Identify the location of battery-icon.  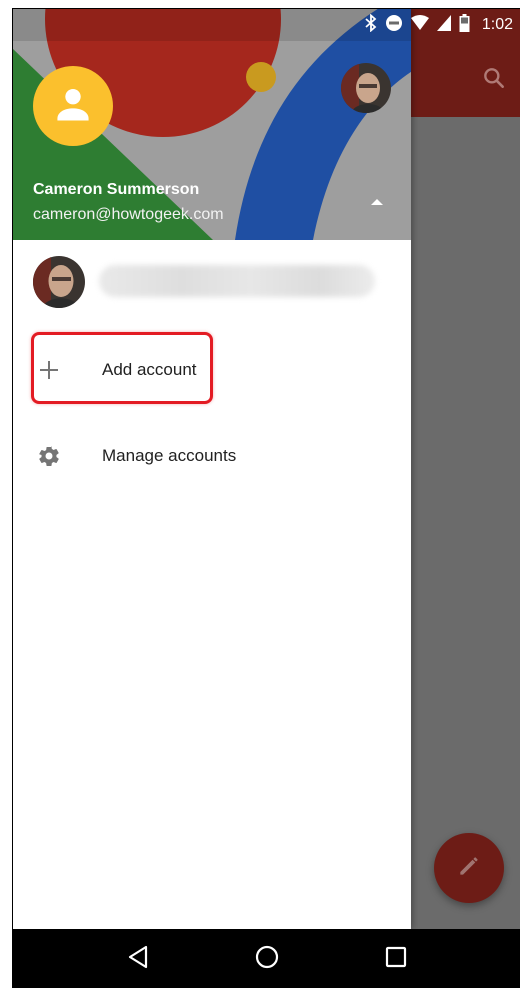
(464, 25).